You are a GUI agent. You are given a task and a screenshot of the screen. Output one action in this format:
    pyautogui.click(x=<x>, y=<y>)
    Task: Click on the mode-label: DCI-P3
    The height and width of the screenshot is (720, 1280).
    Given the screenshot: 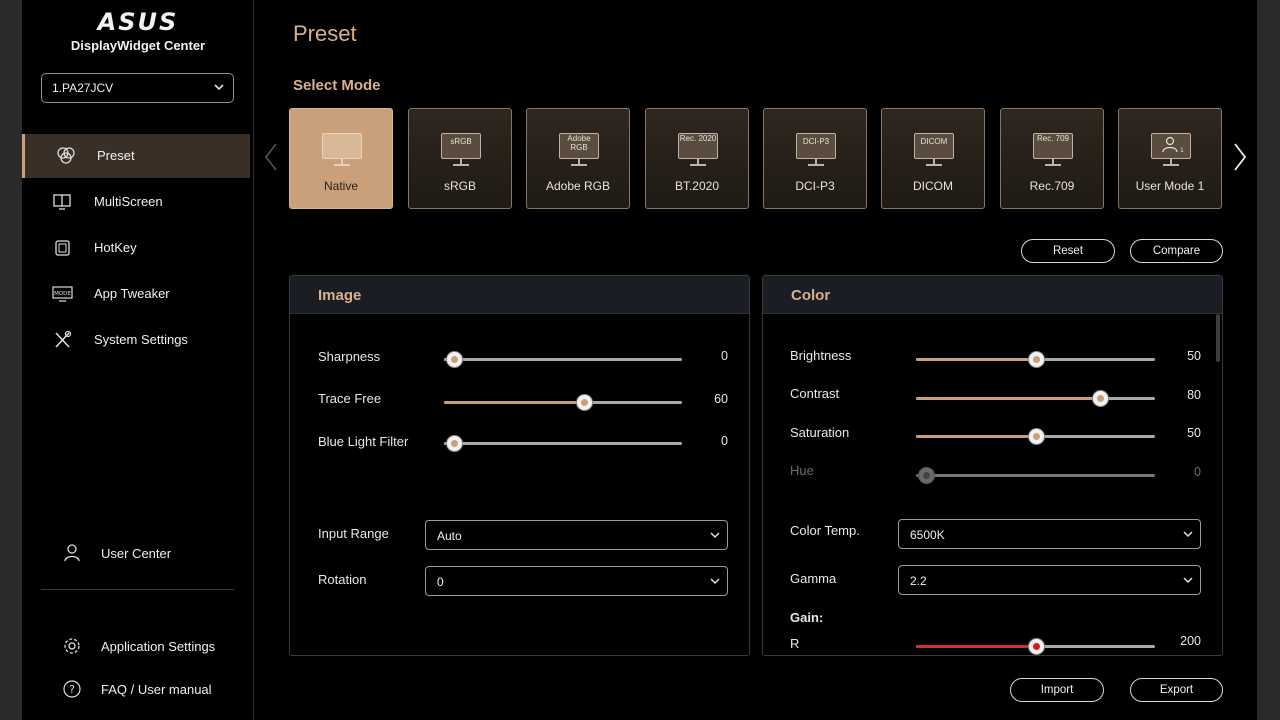 What is the action you would take?
    pyautogui.click(x=815, y=186)
    